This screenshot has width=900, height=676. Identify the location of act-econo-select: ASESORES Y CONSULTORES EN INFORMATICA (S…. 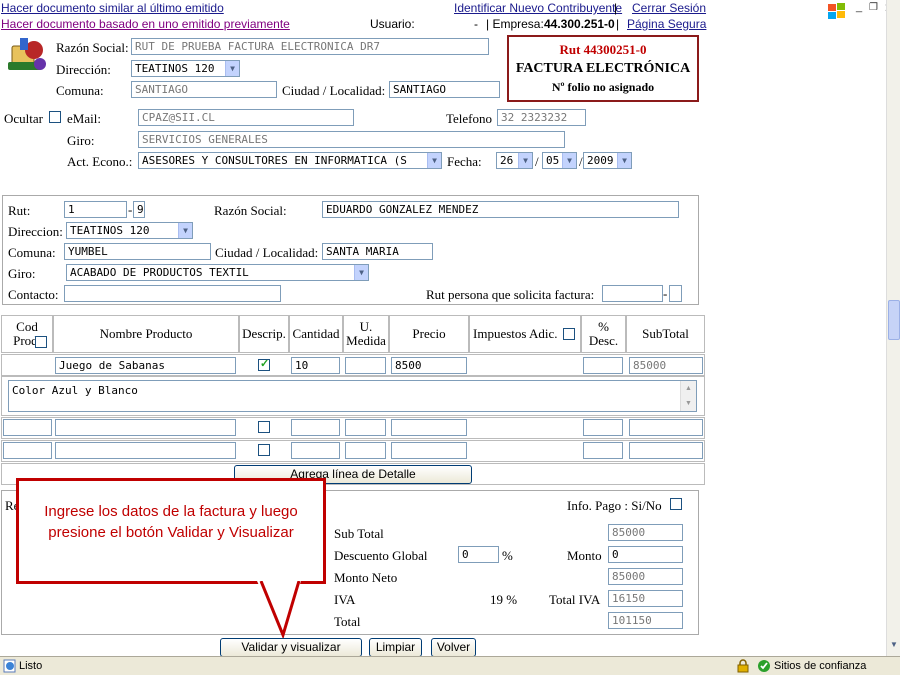
(290, 160).